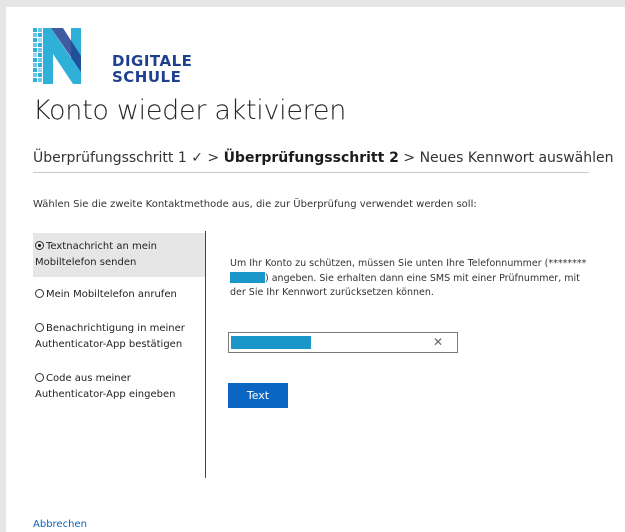  Describe the element at coordinates (271, 342) in the screenshot. I see `redacted-phone-value` at that location.